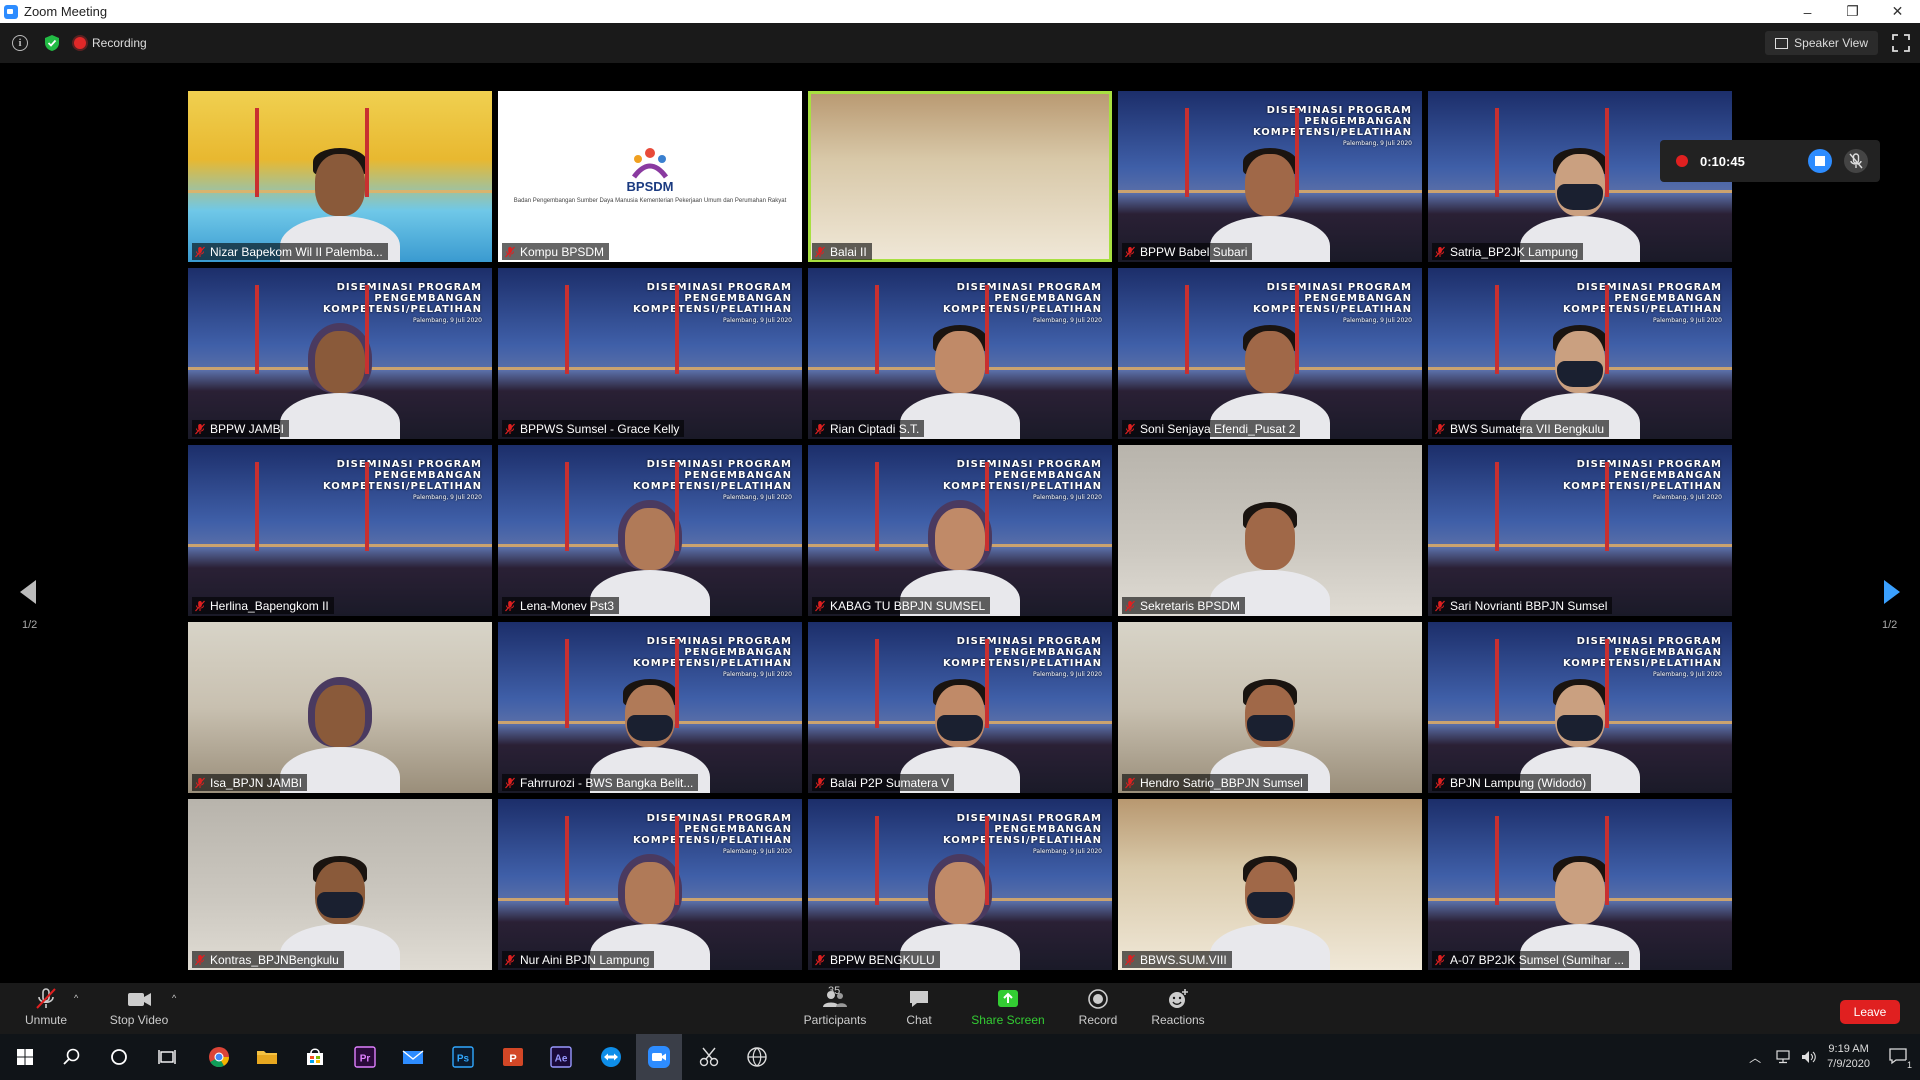  Describe the element at coordinates (110, 43) in the screenshot. I see `recording-indicator: Recording` at that location.